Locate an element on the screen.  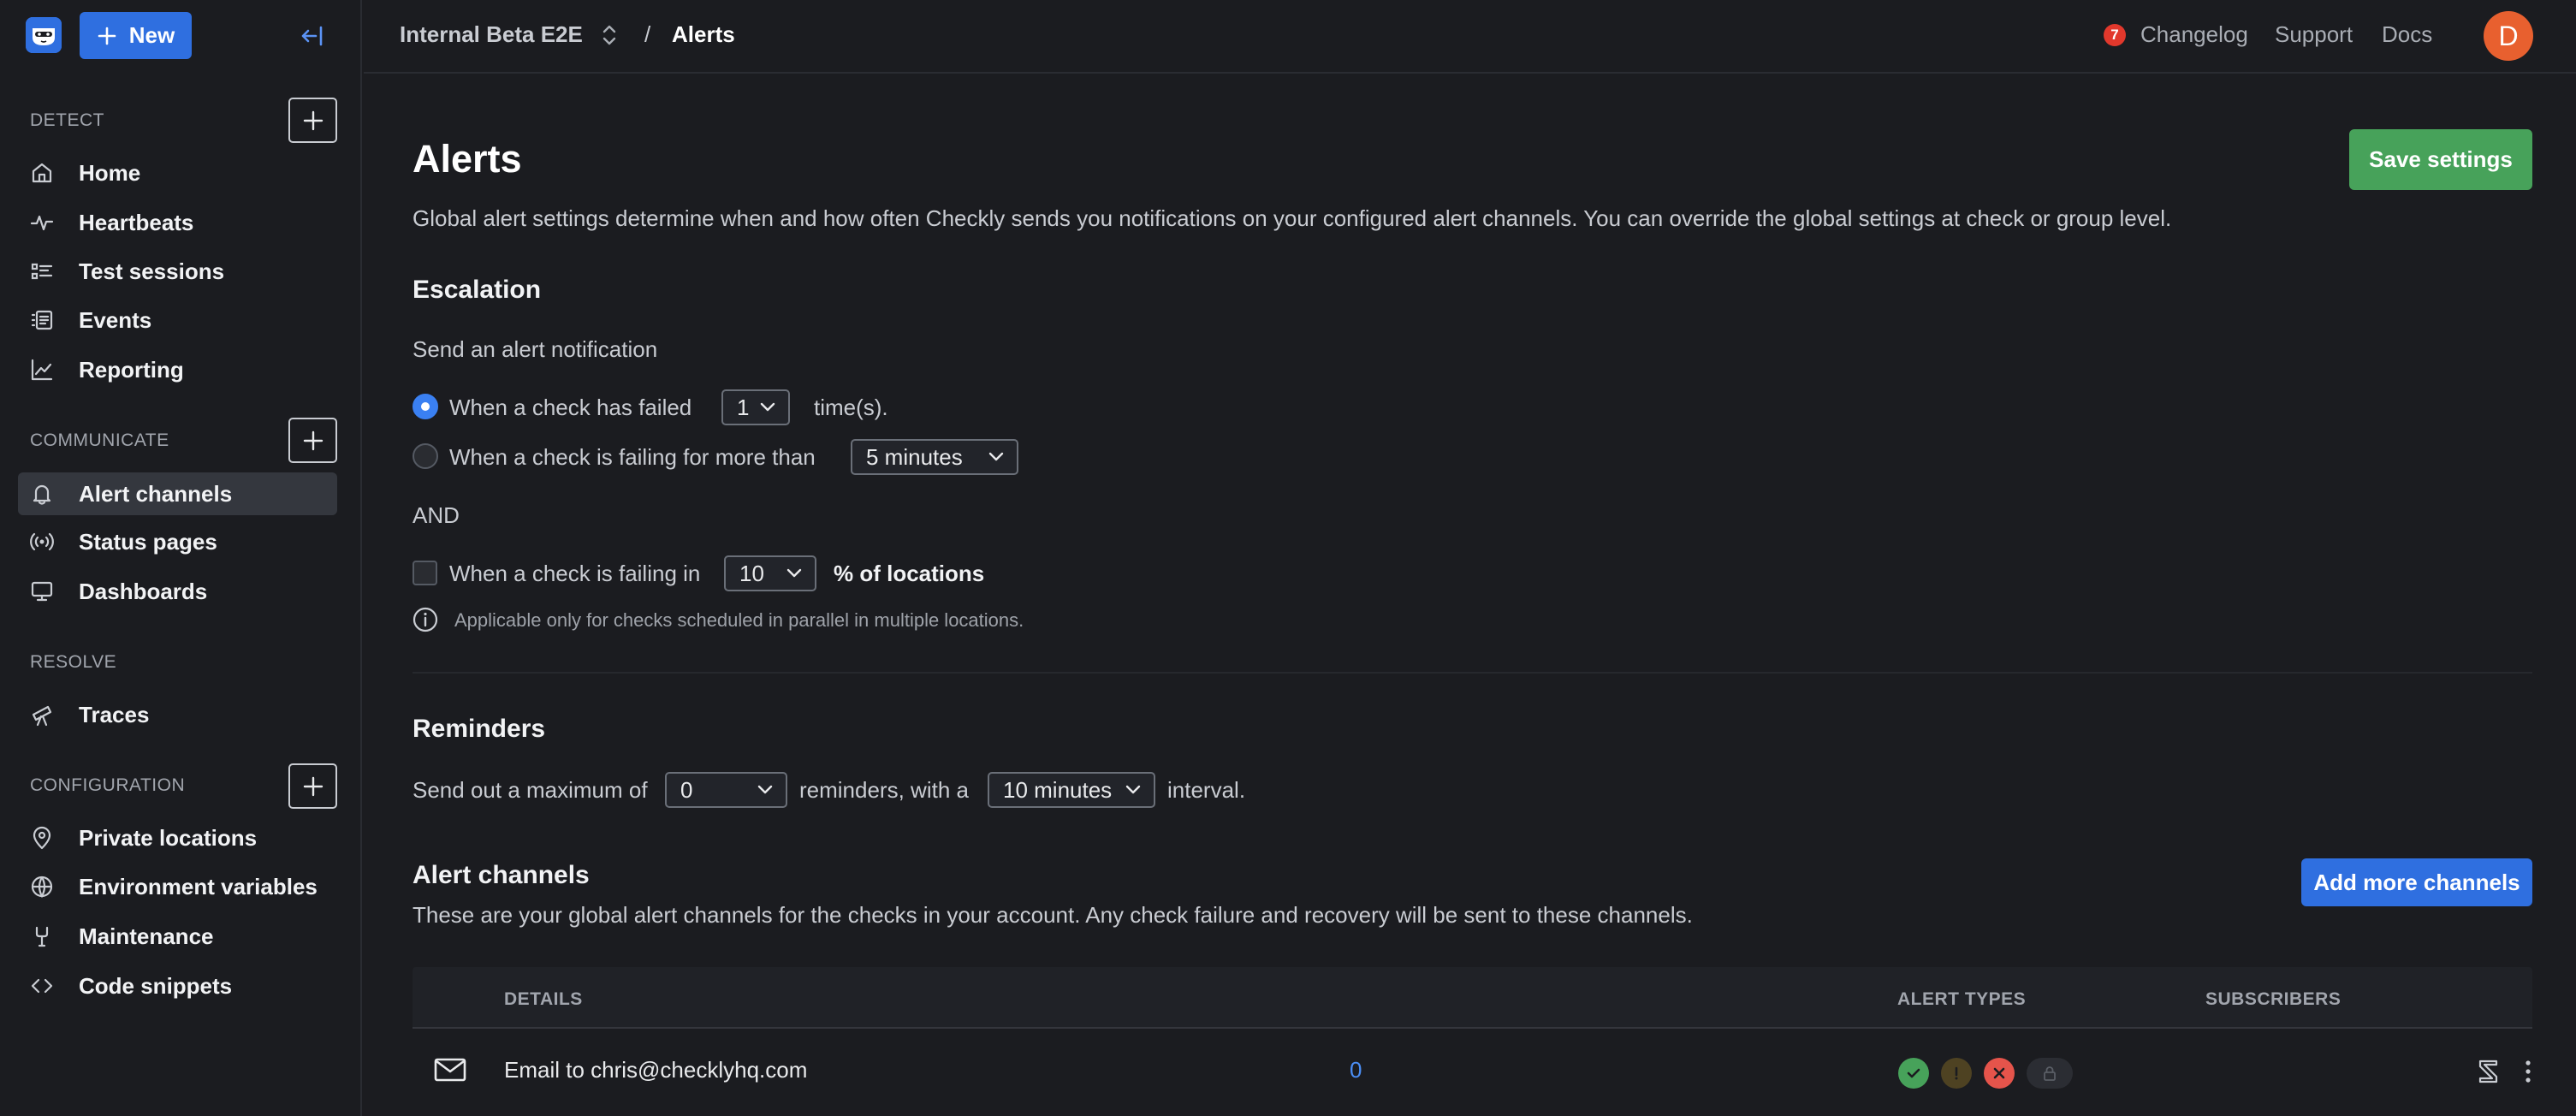
sidebar-item-private-locations: Private locations is located at coordinates (177, 837).